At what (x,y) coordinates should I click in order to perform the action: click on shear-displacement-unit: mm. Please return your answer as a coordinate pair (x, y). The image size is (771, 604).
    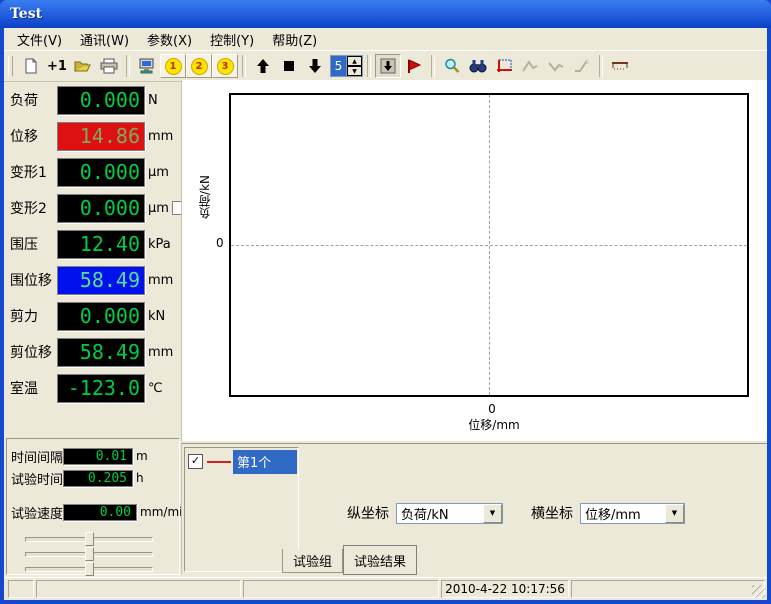
    Looking at the image, I should click on (161, 352).